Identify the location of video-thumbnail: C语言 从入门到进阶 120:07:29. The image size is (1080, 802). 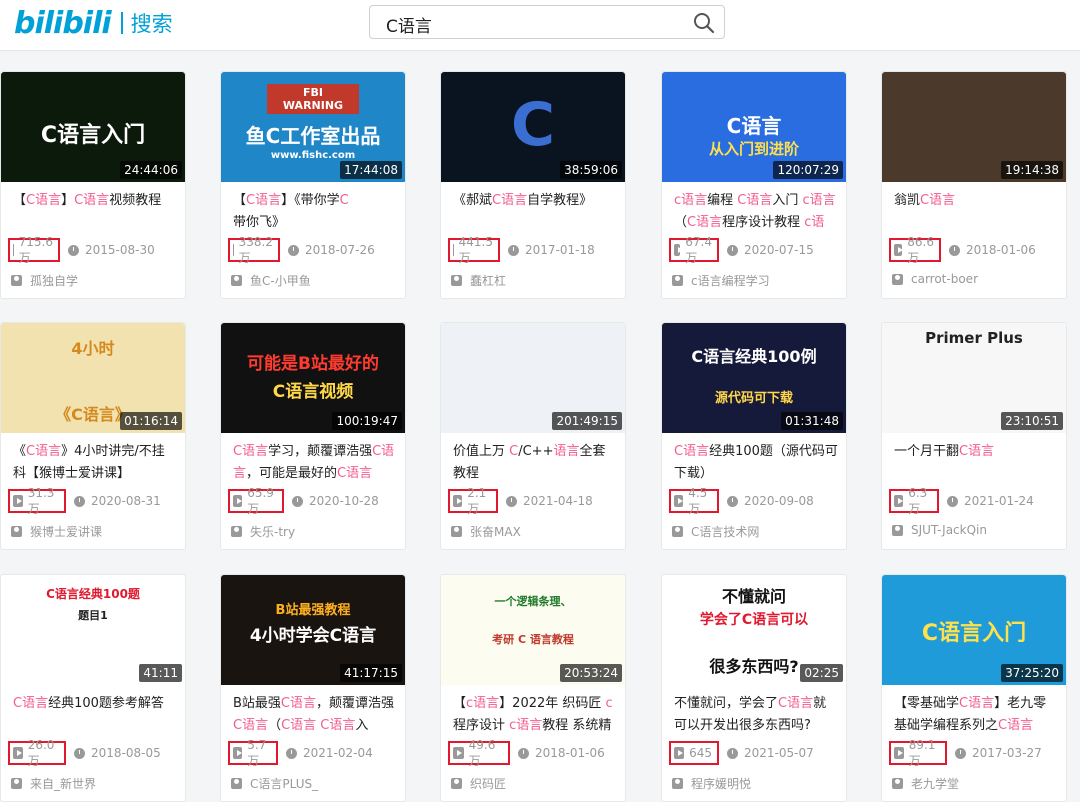
(754, 127).